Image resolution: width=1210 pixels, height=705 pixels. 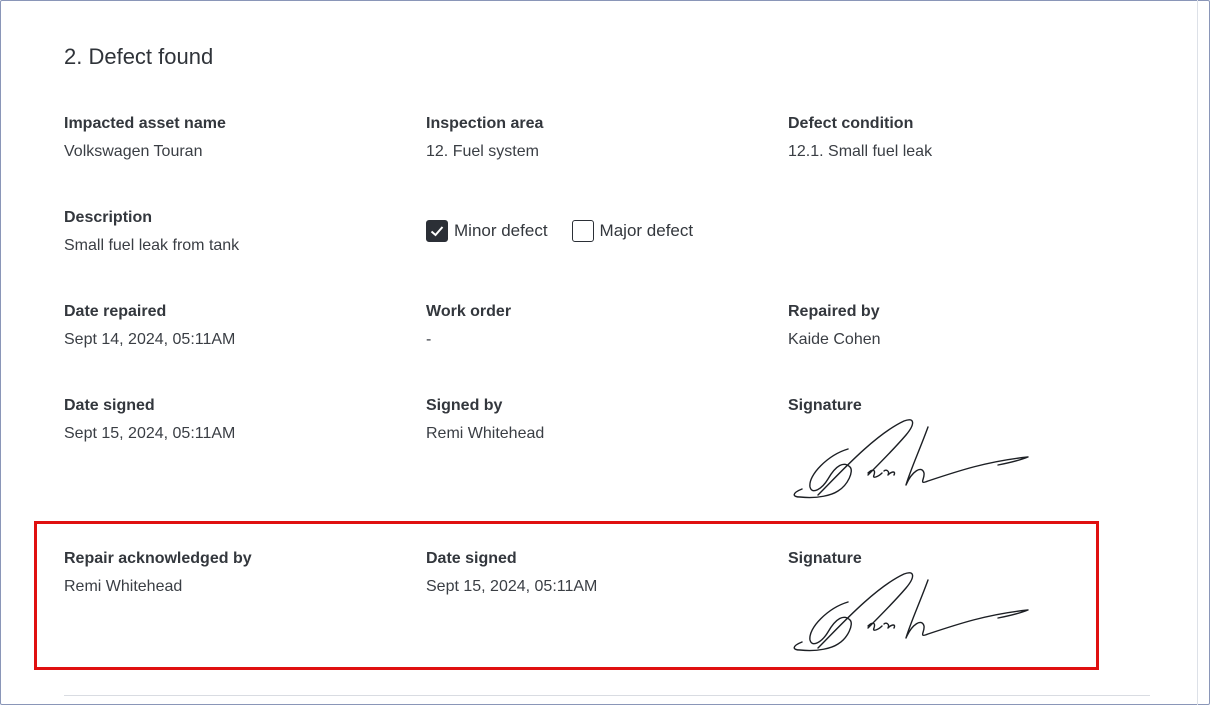 What do you see at coordinates (158, 558) in the screenshot?
I see `field-label: Repair acknowledged by` at bounding box center [158, 558].